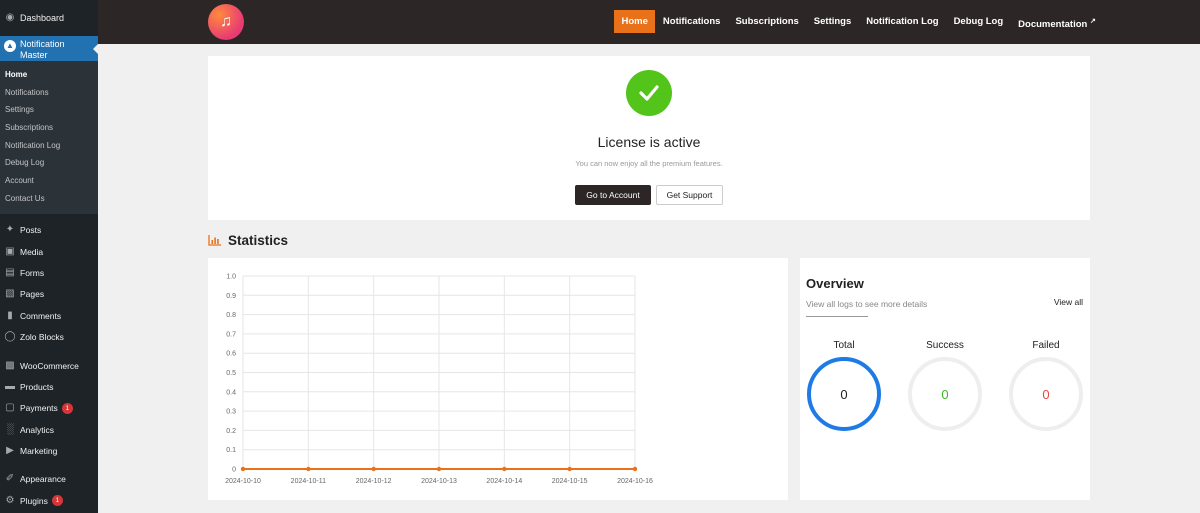  I want to click on sidebar-item-label: Payments, so click(39, 408).